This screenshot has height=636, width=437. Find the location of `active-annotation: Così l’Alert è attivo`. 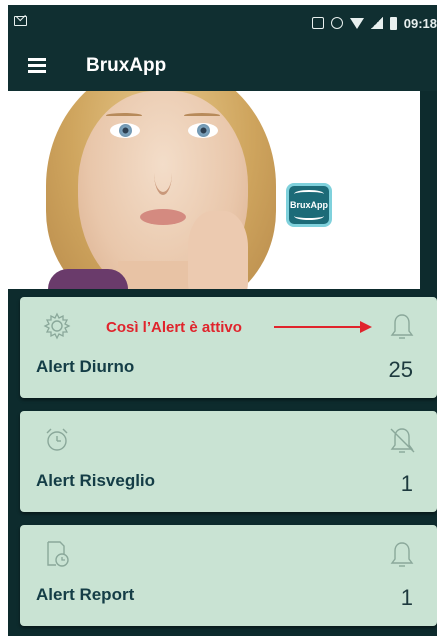

active-annotation: Così l’Alert è attivo is located at coordinates (174, 327).